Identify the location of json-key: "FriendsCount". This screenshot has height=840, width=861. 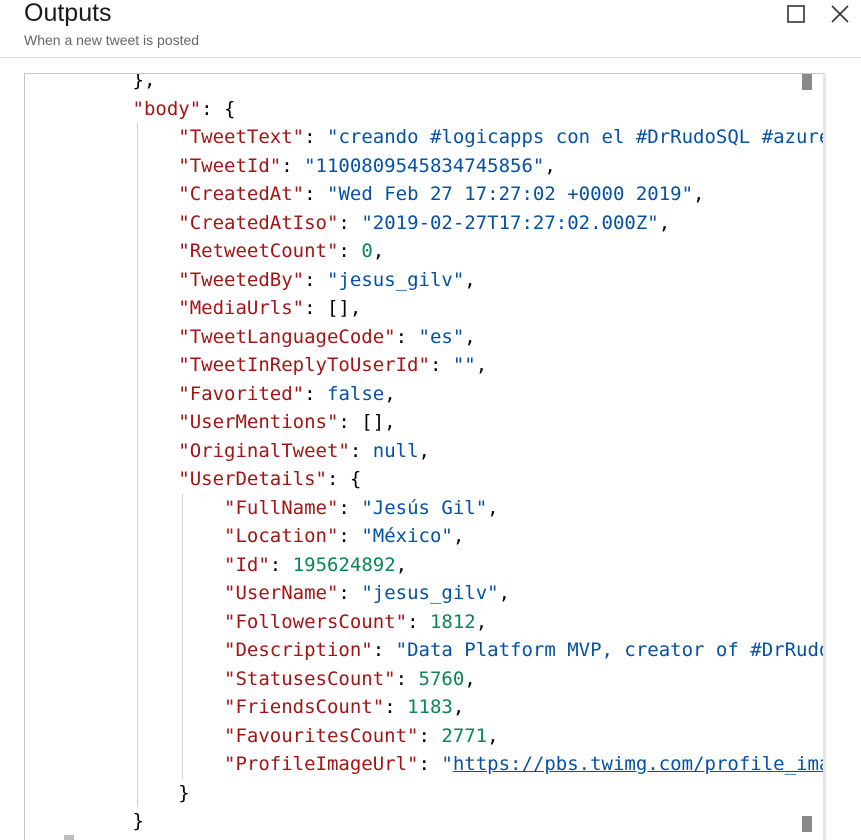
(304, 707).